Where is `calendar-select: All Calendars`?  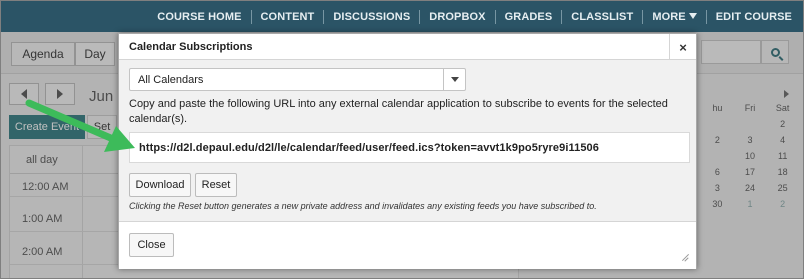
calendar-select: All Calendars is located at coordinates (297, 79).